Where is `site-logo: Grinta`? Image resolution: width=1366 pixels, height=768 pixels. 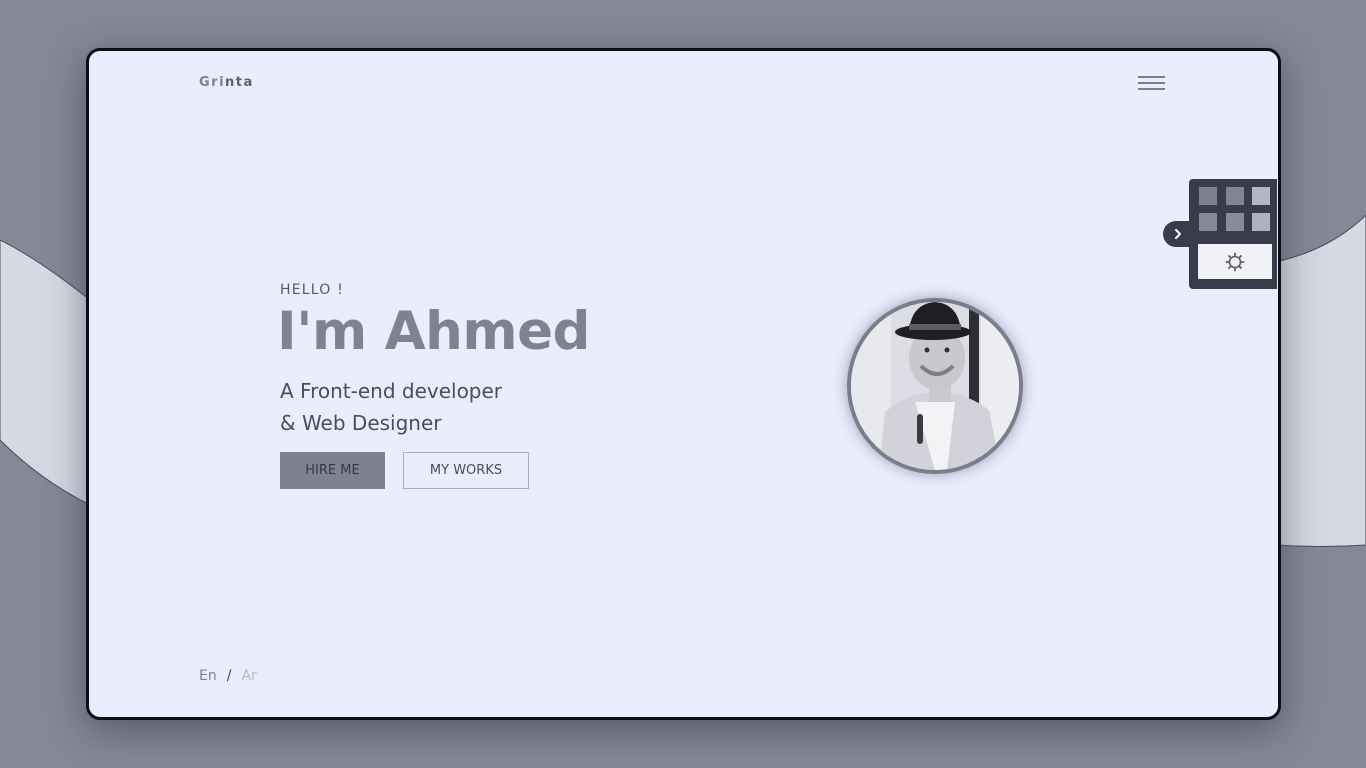 site-logo: Grinta is located at coordinates (226, 82).